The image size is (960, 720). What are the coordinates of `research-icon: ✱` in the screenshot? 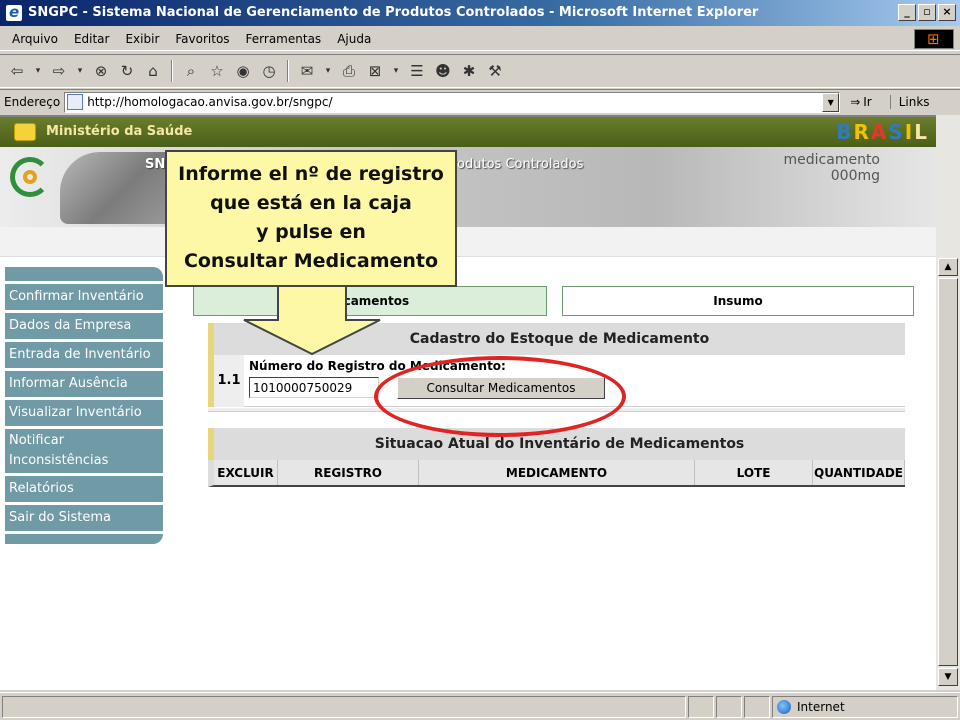 It's located at (469, 71).